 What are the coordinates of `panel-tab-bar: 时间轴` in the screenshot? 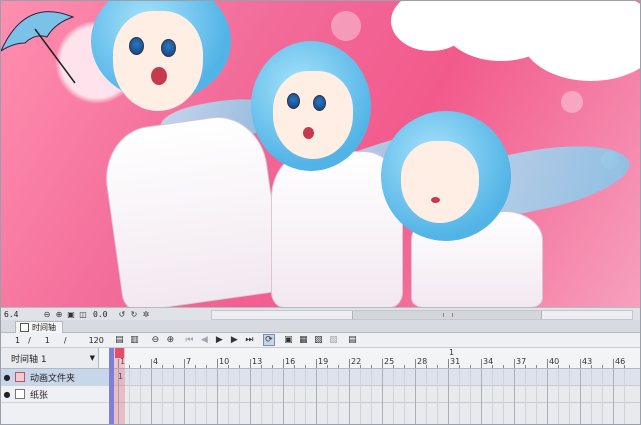 It's located at (320, 326).